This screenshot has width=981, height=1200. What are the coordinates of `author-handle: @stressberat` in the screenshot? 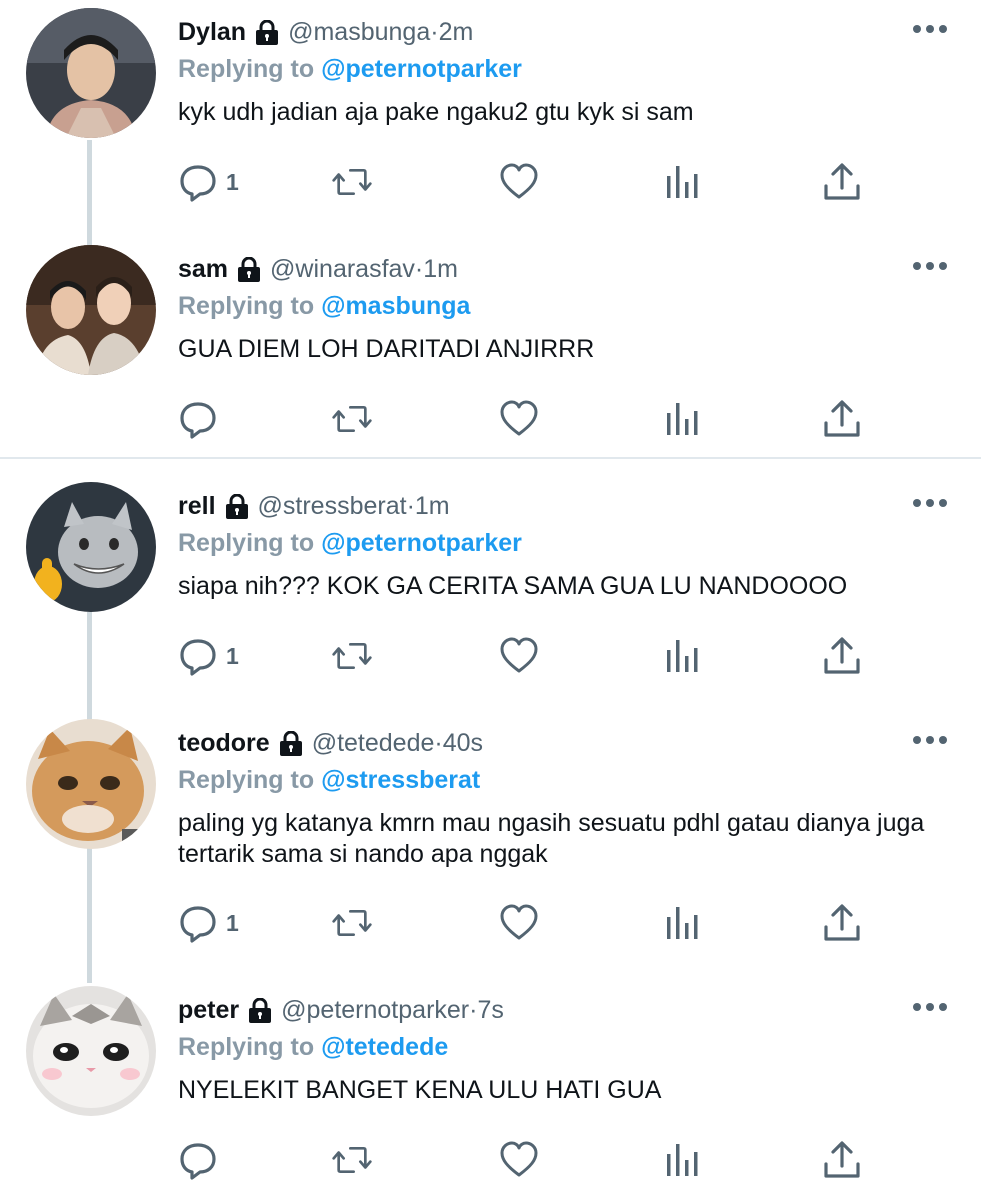 It's located at (332, 506).